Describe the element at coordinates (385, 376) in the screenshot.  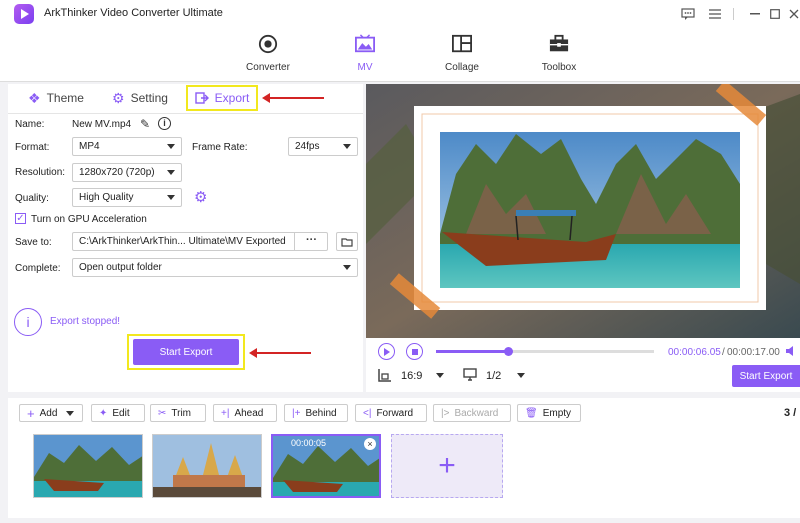
I see `aspect-ratio-icon` at that location.